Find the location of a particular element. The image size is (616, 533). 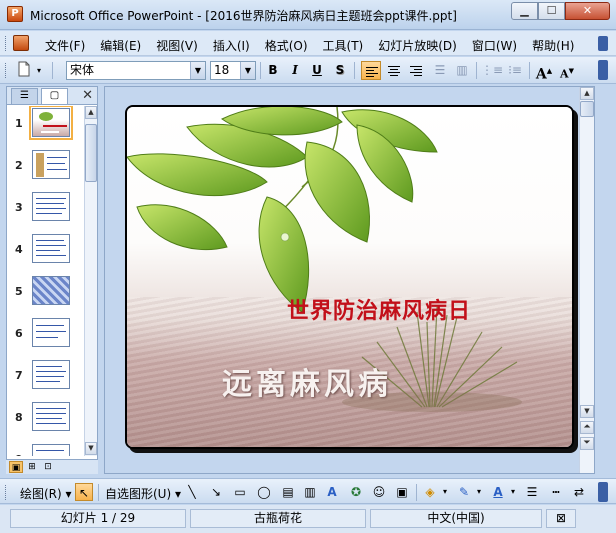

list-item: 8 is located at coordinates (45, 421).